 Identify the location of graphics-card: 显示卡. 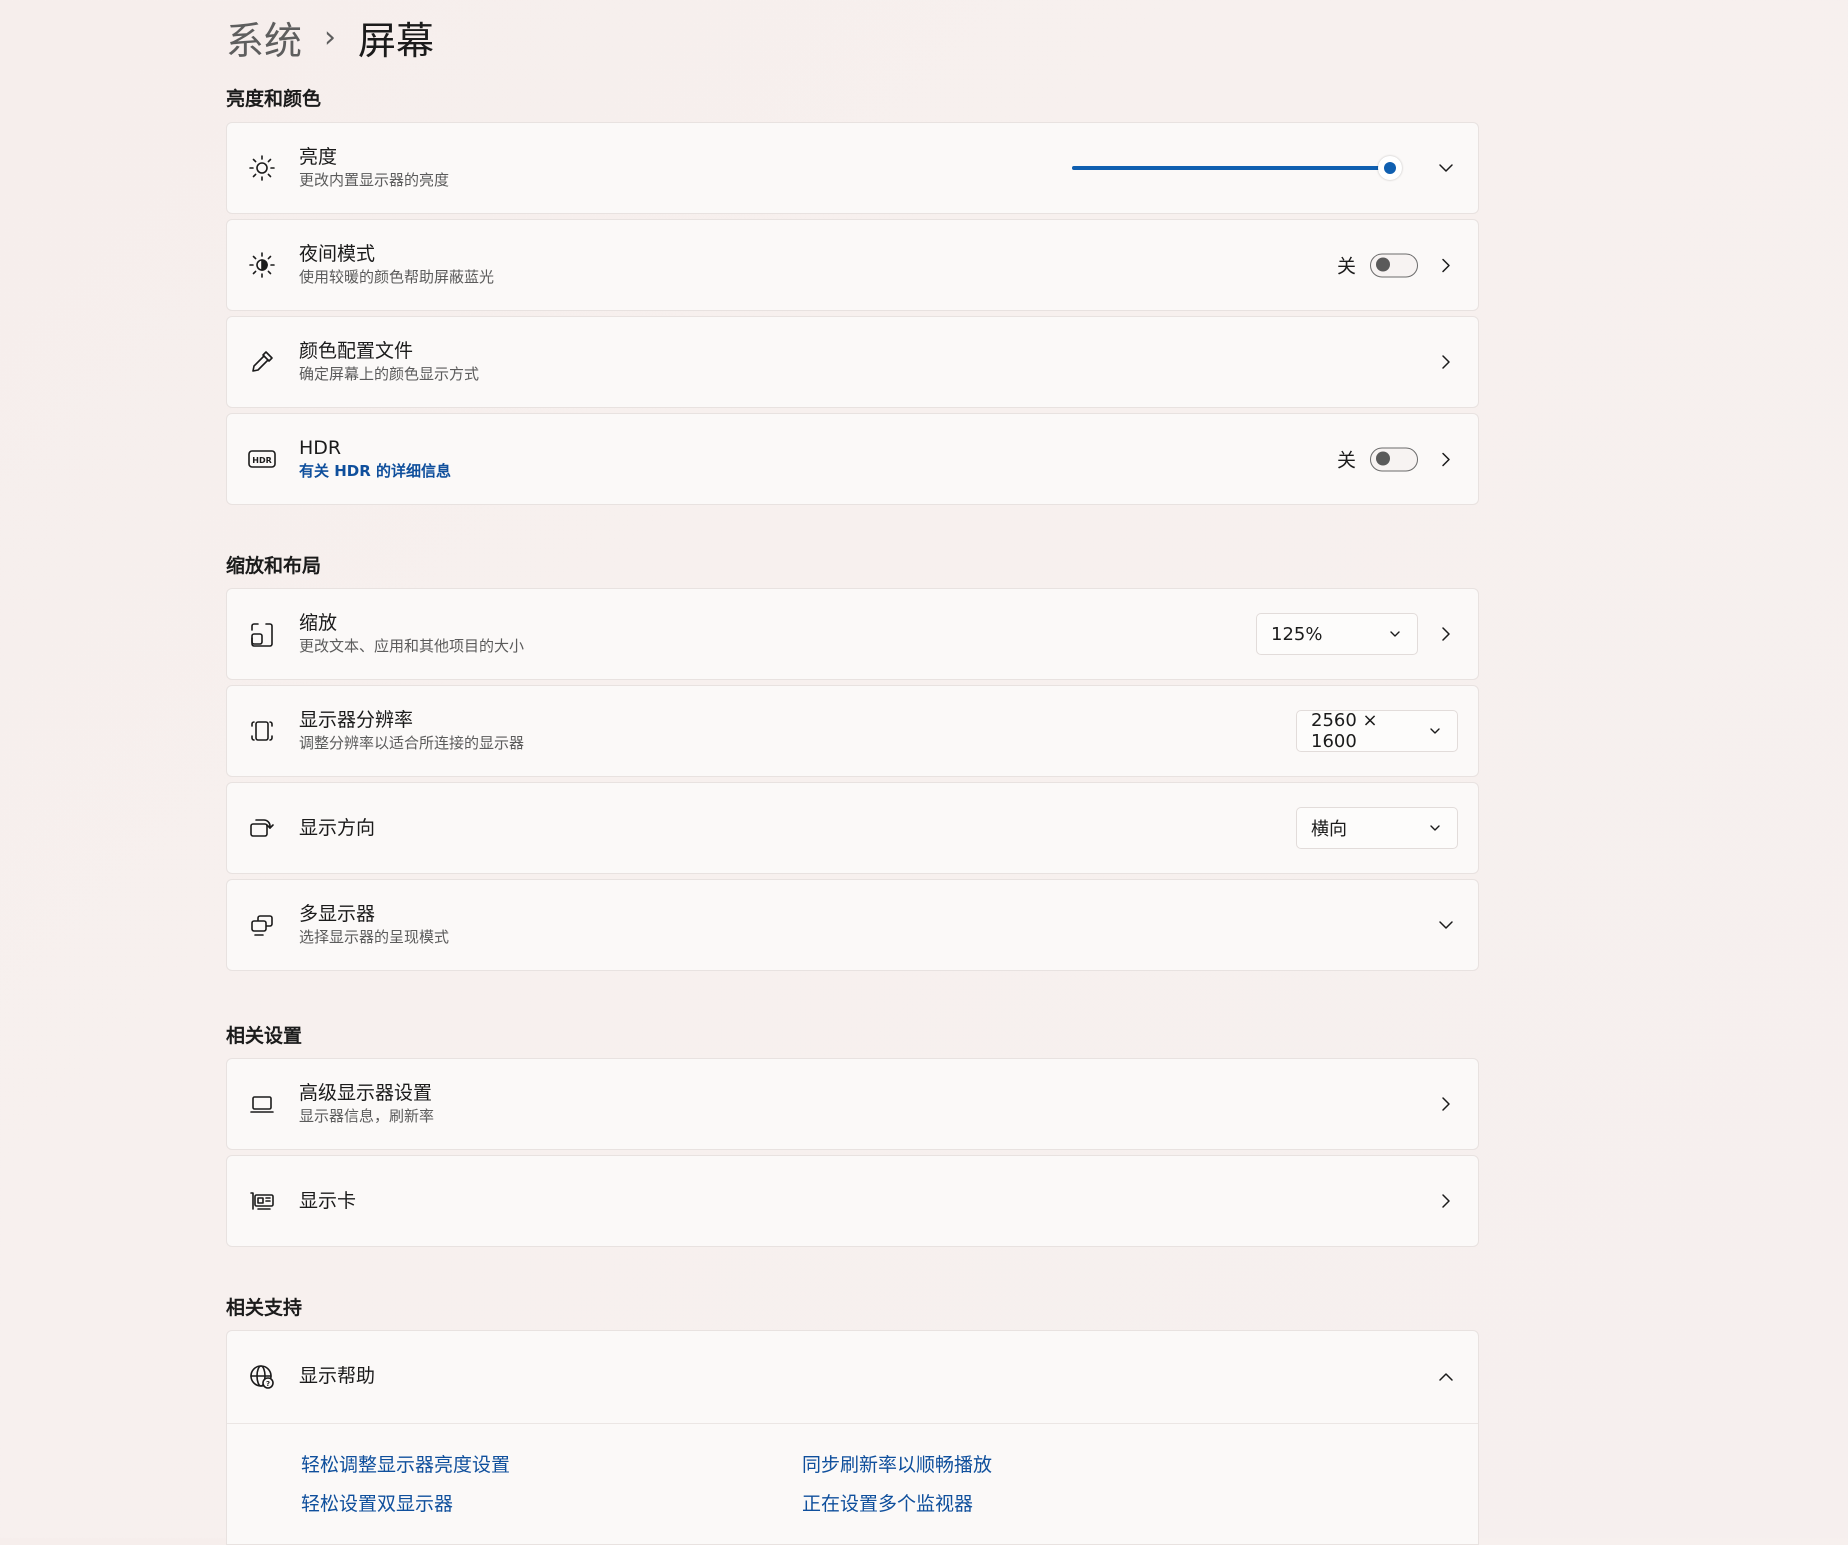
(852, 1201).